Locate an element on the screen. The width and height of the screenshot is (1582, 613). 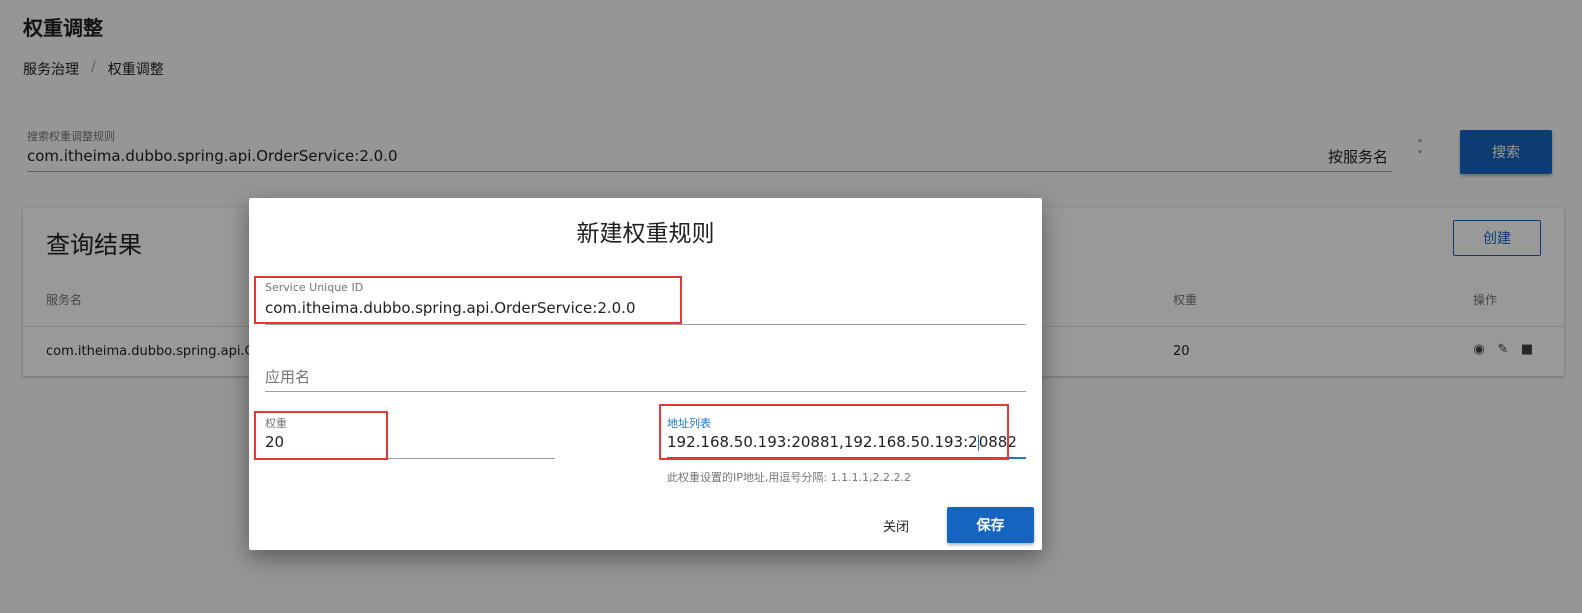
app-name-input: 应用名 is located at coordinates (287, 376).